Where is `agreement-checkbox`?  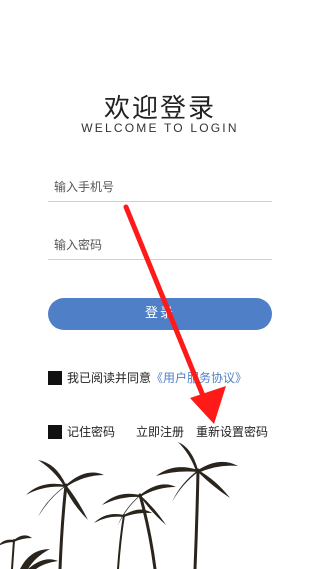
agreement-checkbox is located at coordinates (55, 377).